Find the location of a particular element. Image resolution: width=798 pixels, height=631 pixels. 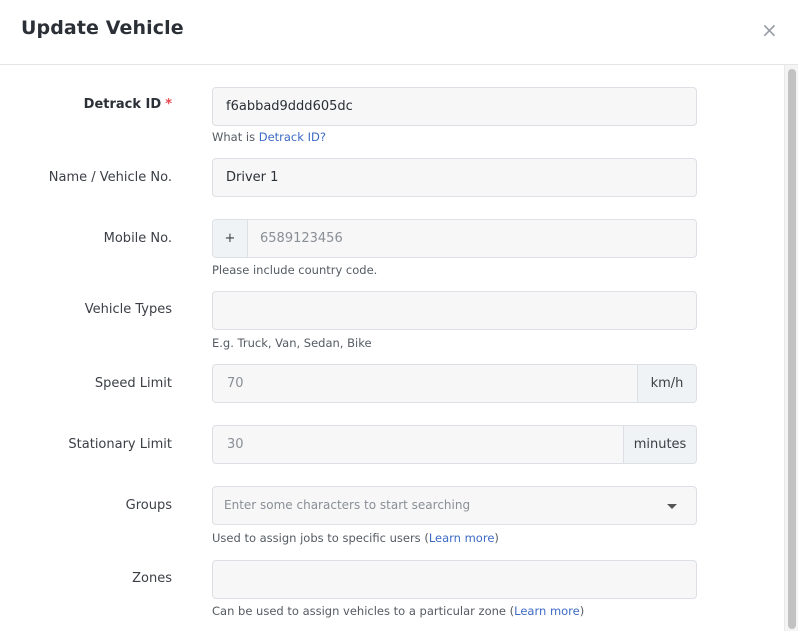

groups-label: Groups is located at coordinates (148, 505).